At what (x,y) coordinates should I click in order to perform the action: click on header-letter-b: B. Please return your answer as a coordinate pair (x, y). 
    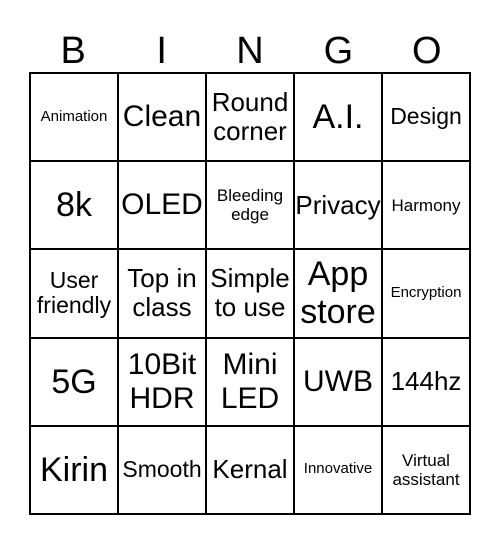
    Looking at the image, I should click on (73, 51).